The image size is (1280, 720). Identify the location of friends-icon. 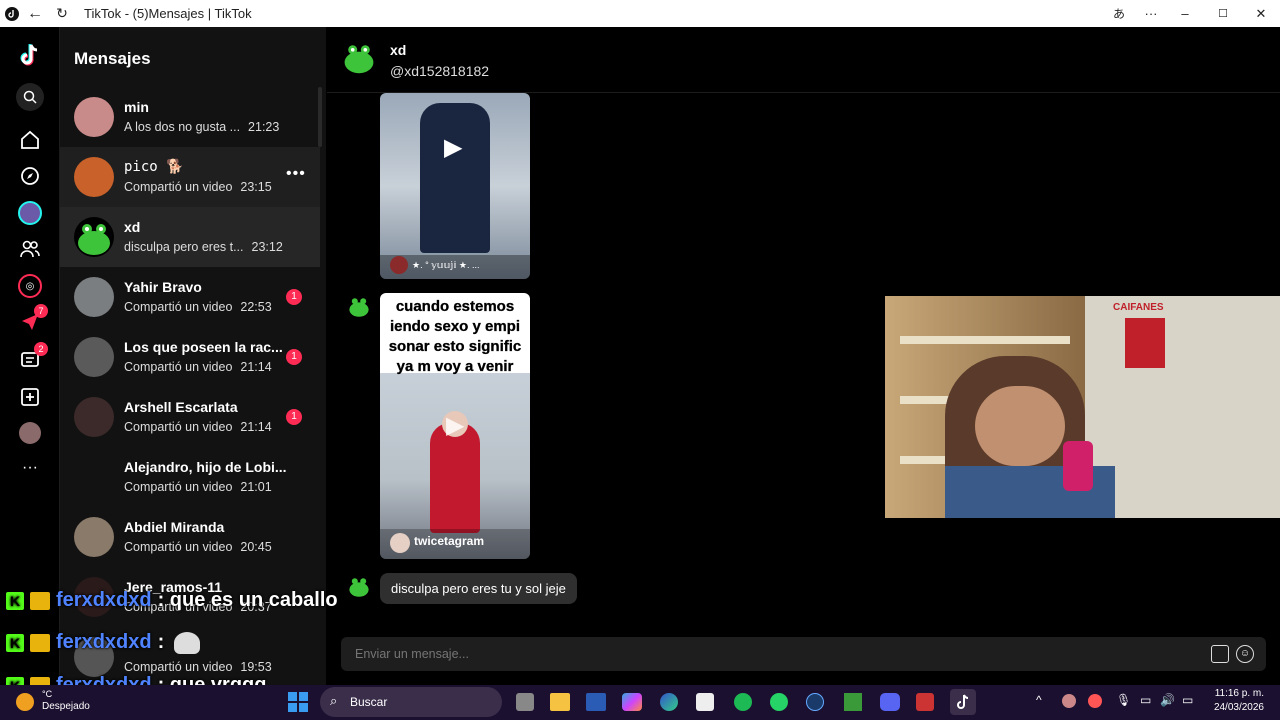
(30, 249).